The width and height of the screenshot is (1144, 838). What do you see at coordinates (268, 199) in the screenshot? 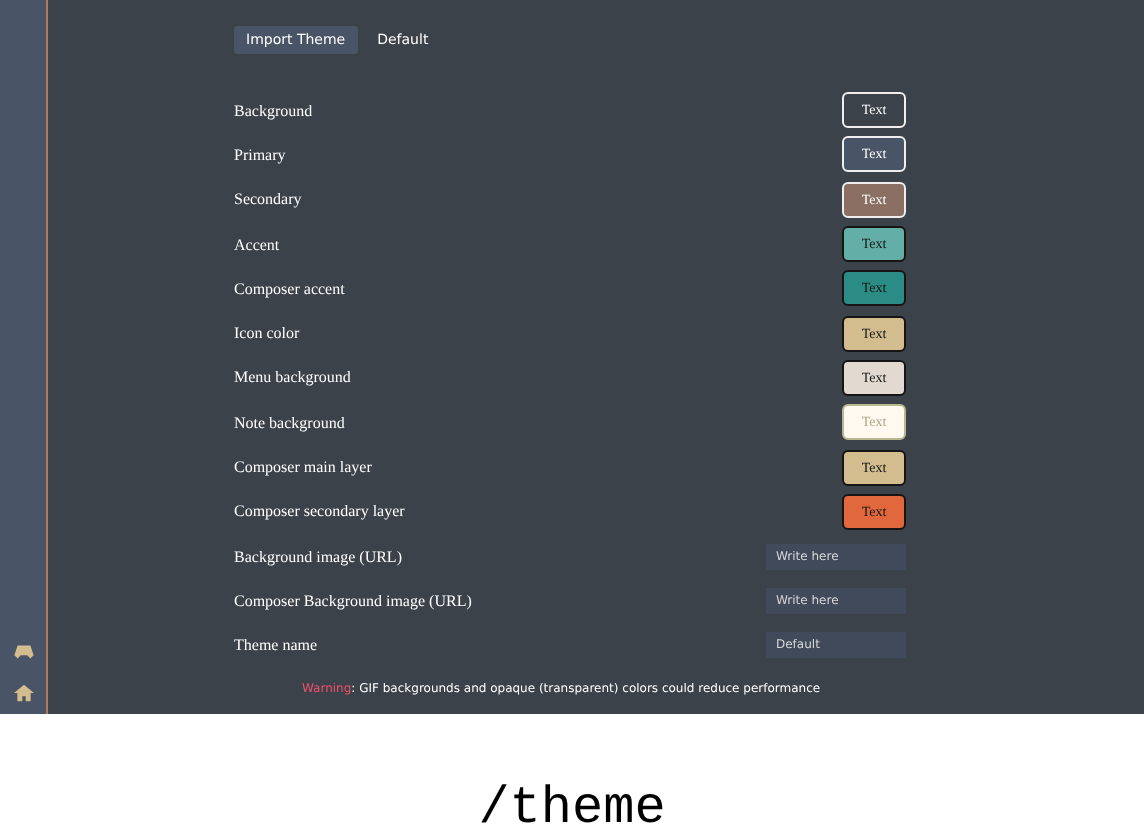
I see `setting-label: Secondary` at bounding box center [268, 199].